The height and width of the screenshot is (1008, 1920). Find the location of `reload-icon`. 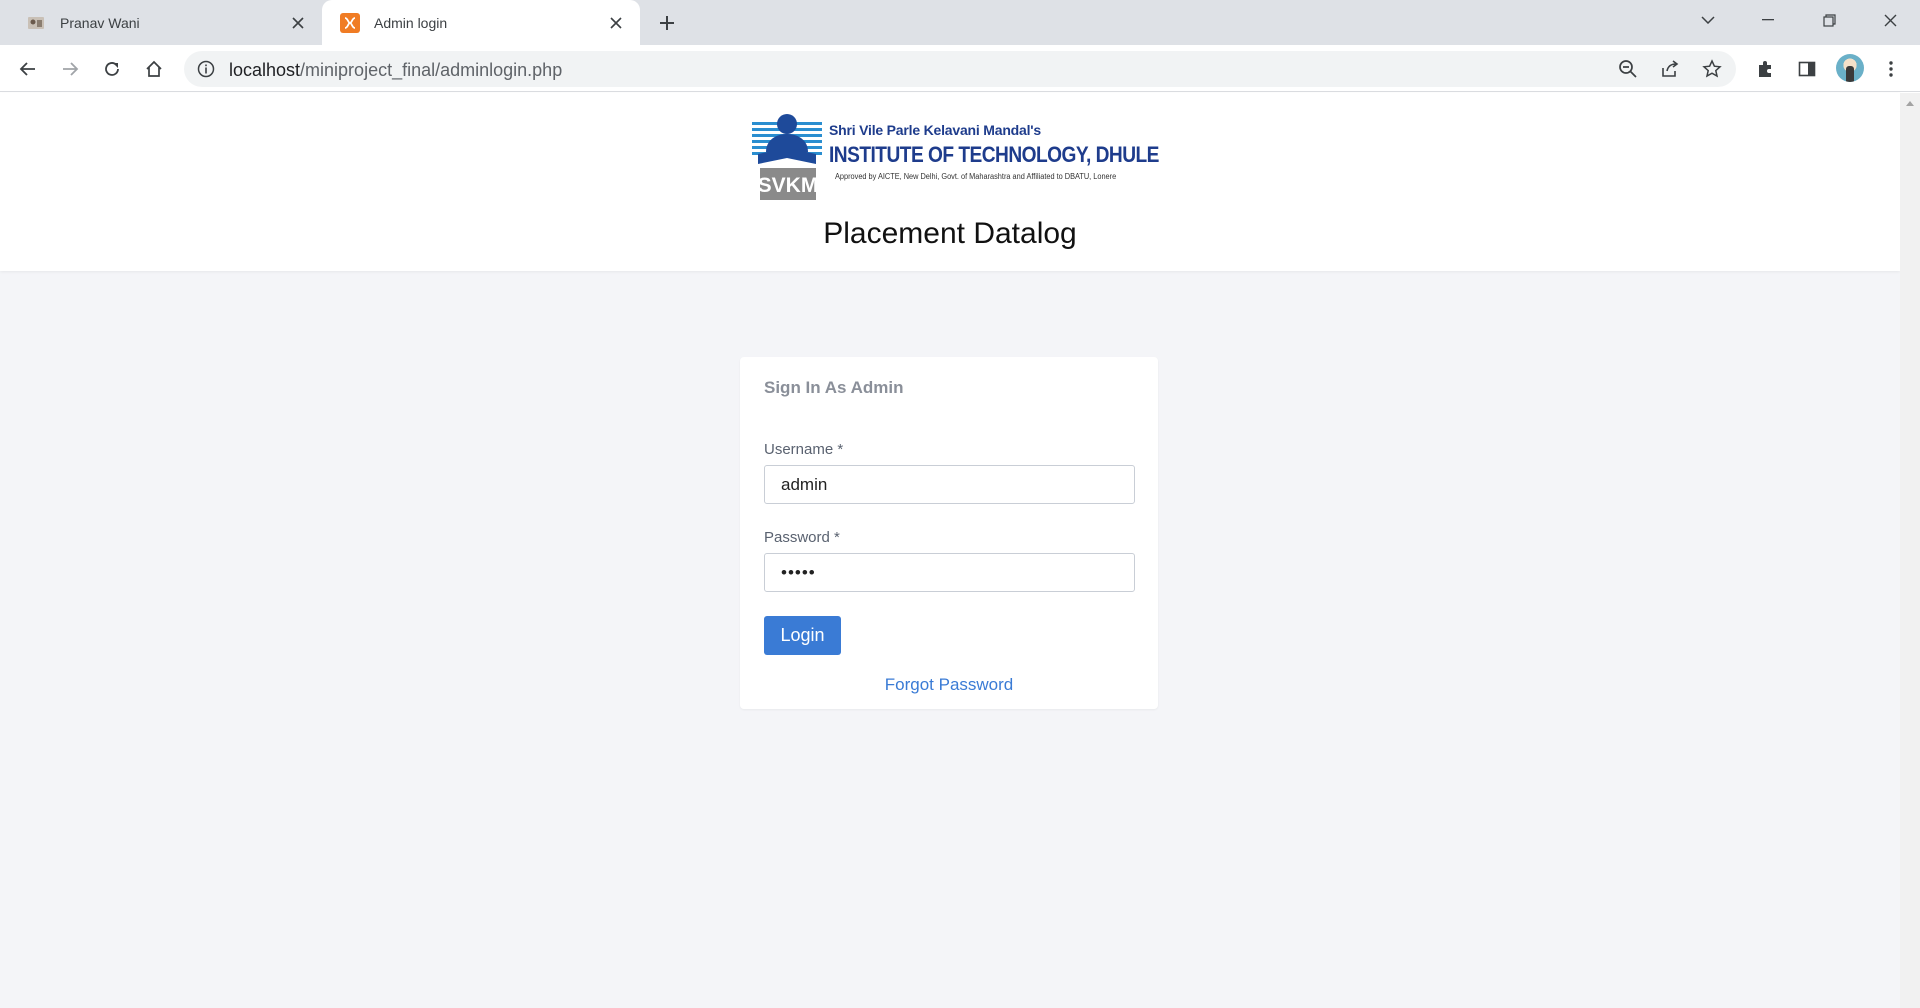

reload-icon is located at coordinates (112, 69).